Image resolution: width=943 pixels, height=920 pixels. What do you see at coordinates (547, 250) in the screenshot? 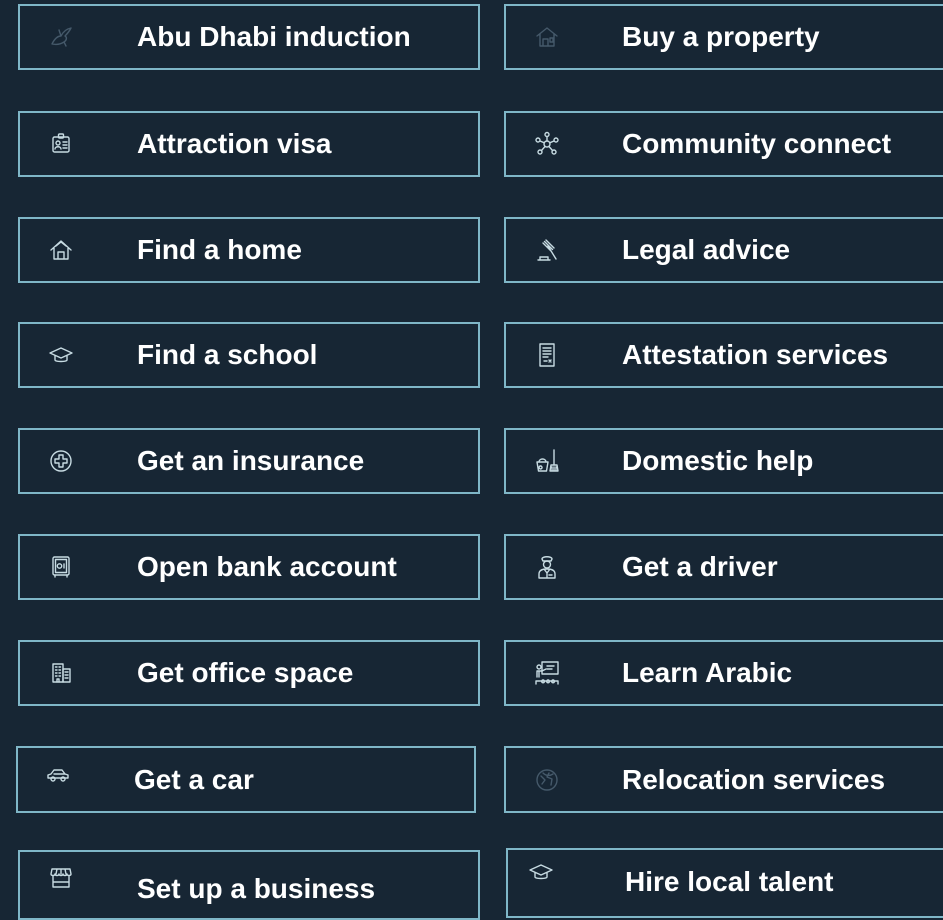
I see `gavel-icon` at bounding box center [547, 250].